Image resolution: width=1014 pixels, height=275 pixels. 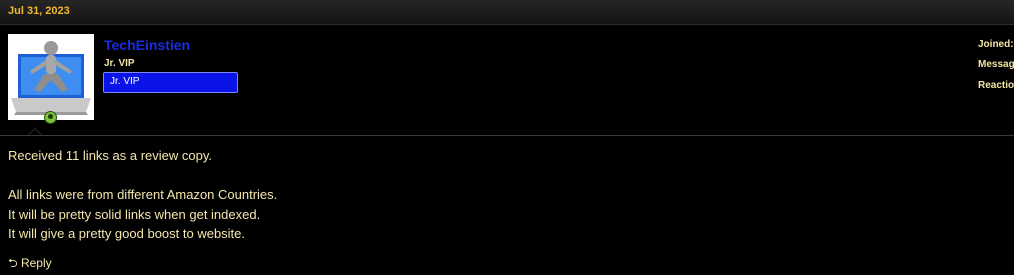 I want to click on stat-reactions-label: Reactio, so click(x=996, y=85).